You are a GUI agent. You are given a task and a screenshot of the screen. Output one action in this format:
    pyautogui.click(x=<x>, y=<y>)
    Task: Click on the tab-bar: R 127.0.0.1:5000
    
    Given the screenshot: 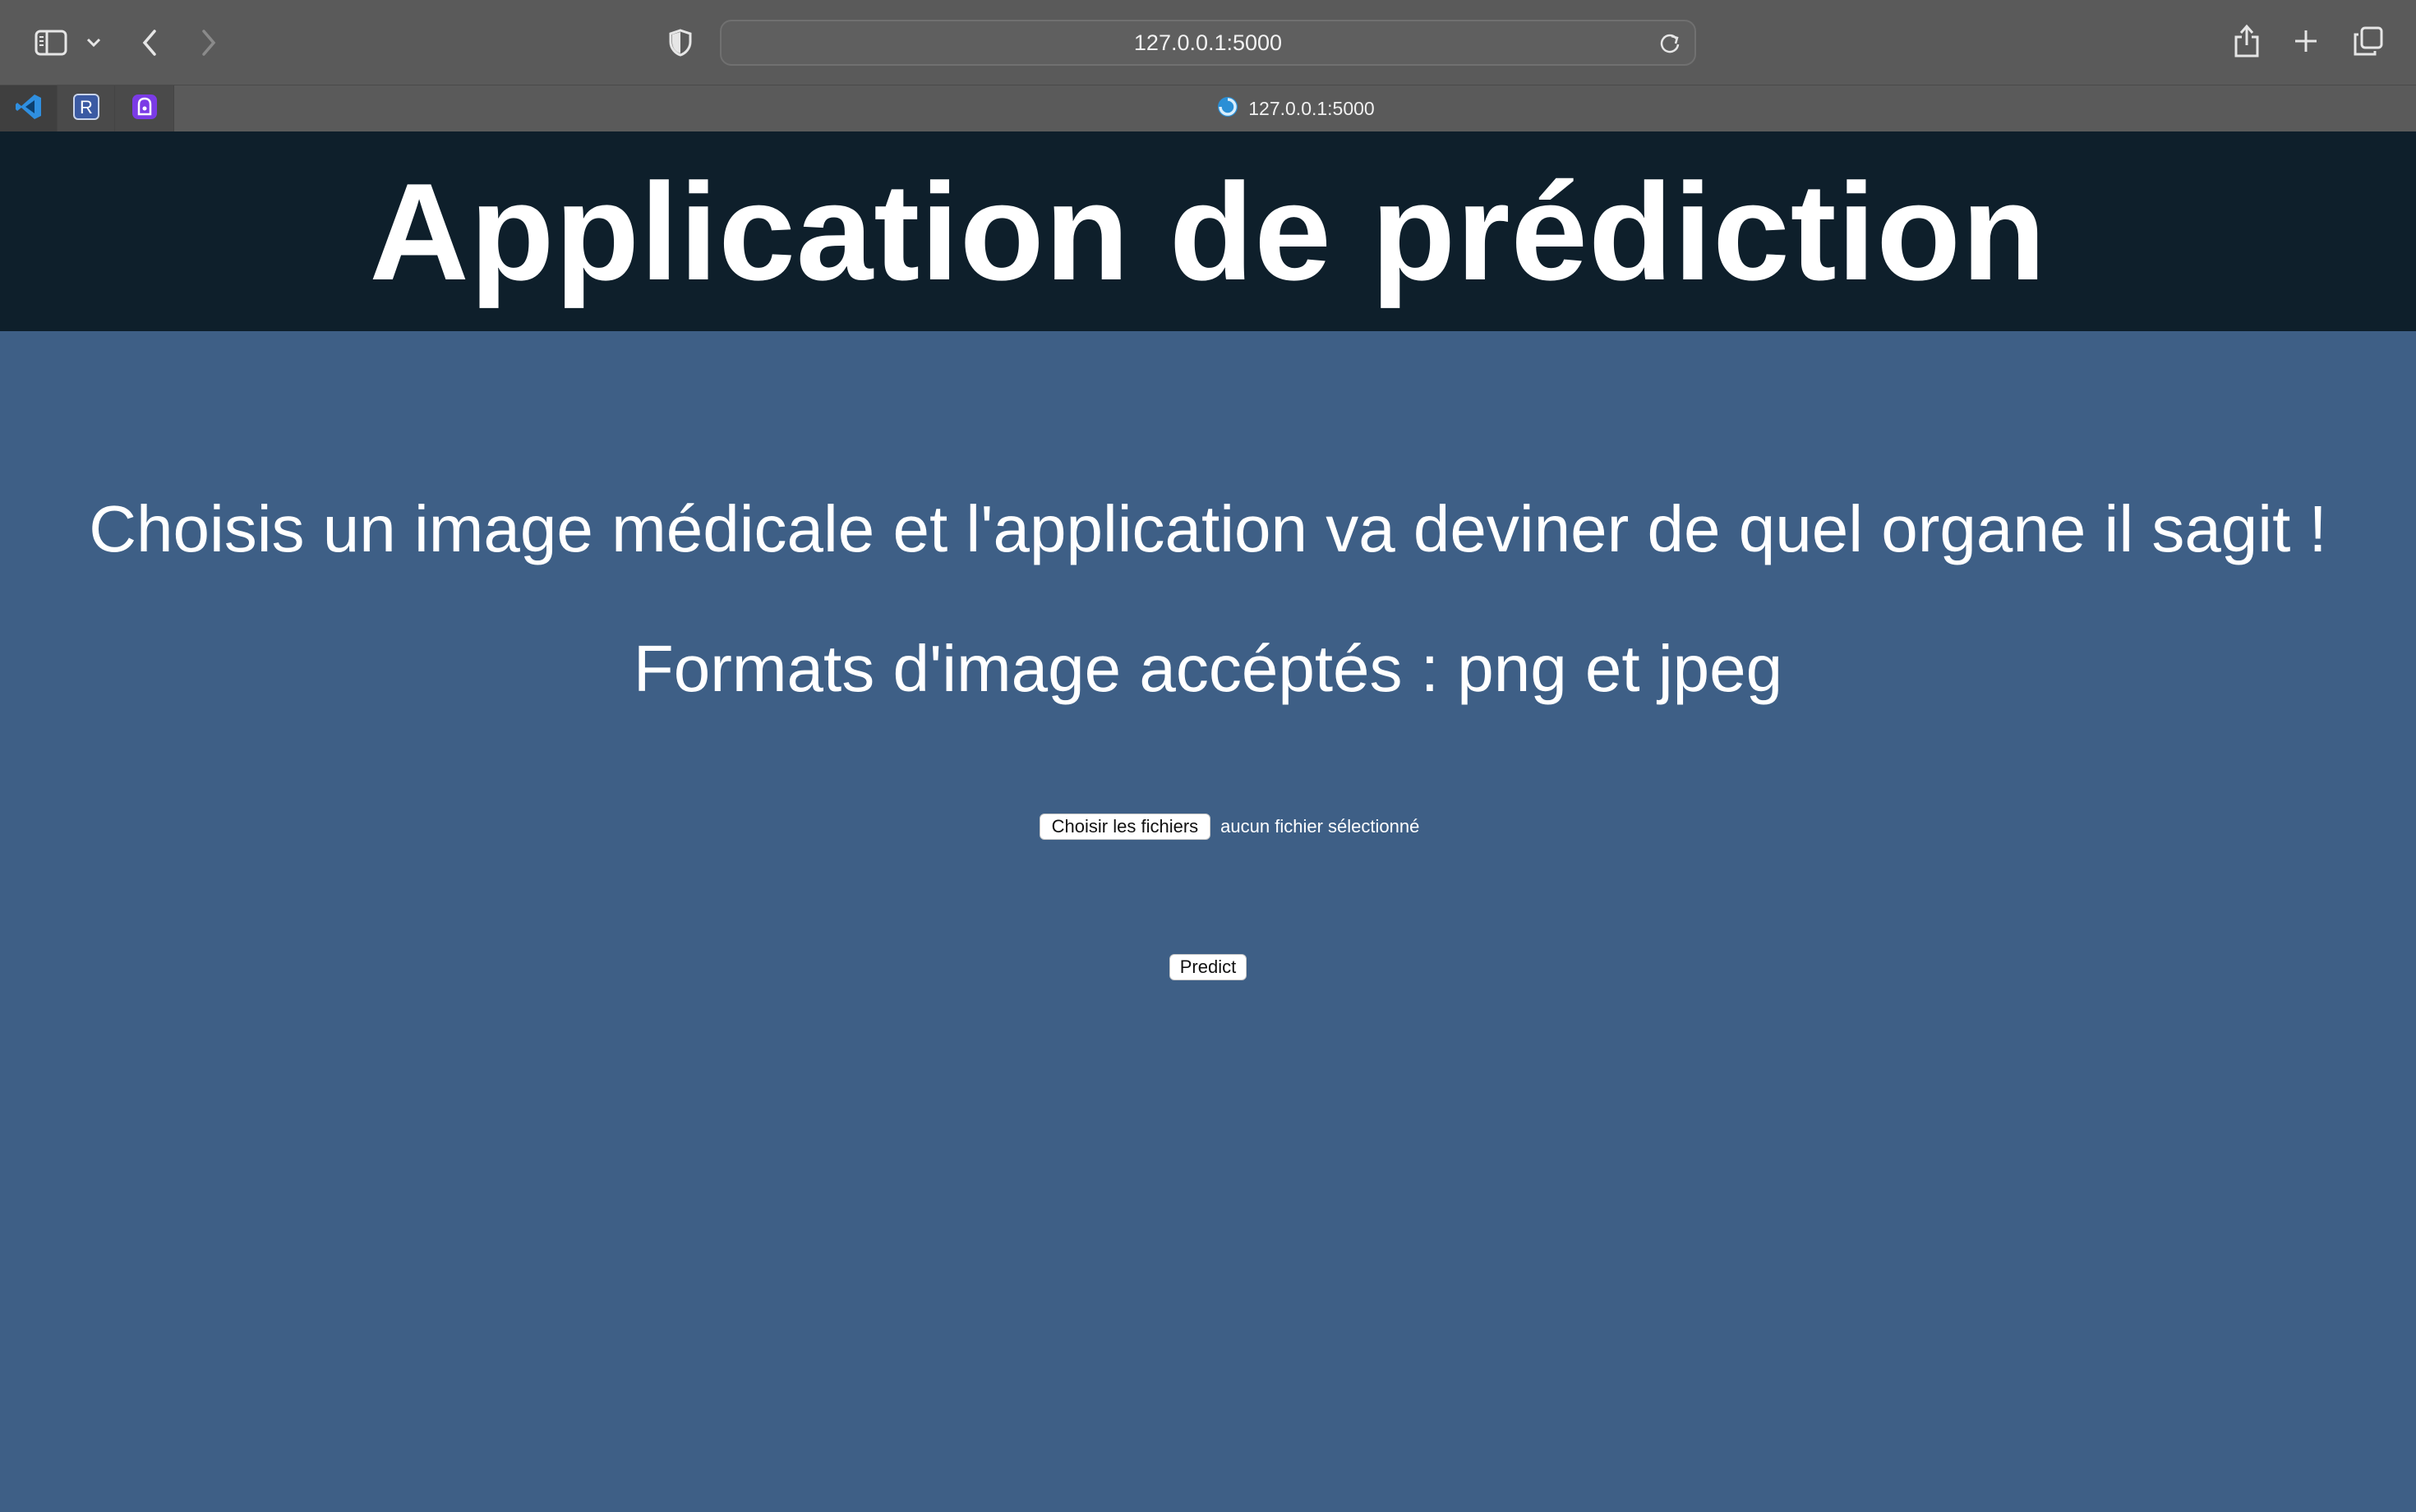 What is the action you would take?
    pyautogui.click(x=1208, y=108)
    